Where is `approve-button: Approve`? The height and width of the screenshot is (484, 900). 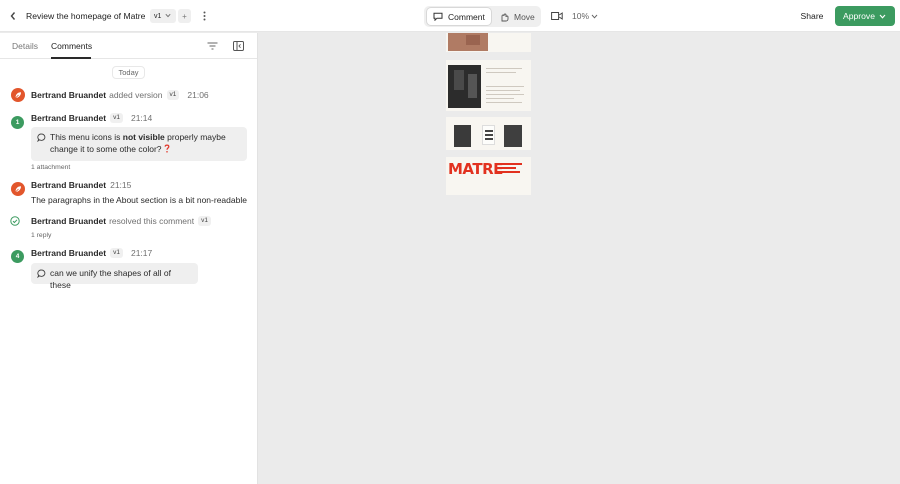 approve-button: Approve is located at coordinates (865, 16).